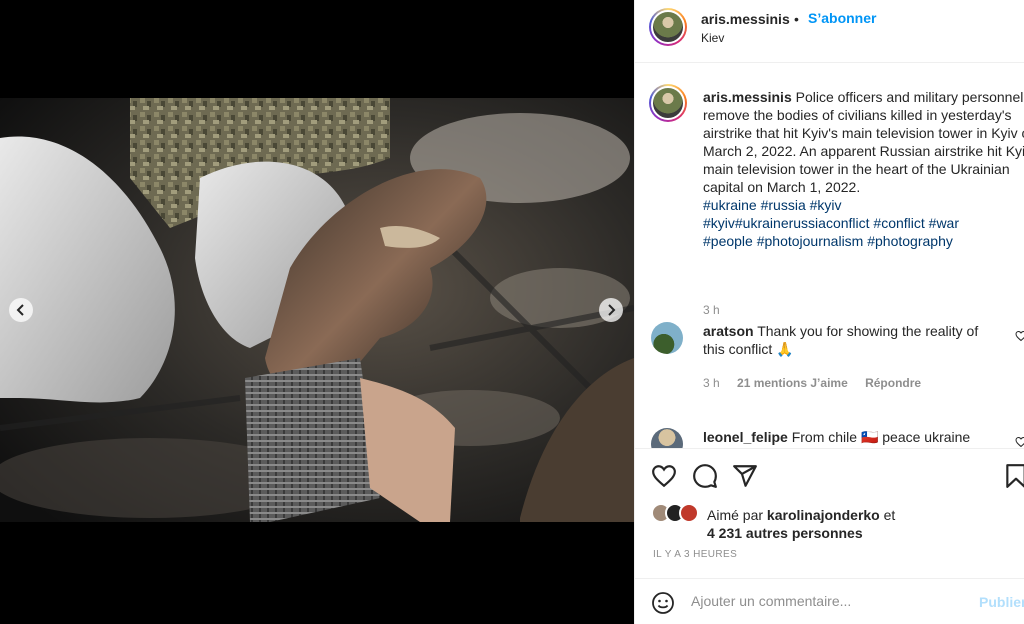 The width and height of the screenshot is (1024, 624). What do you see at coordinates (745, 476) in the screenshot?
I see `paper-plane-icon` at bounding box center [745, 476].